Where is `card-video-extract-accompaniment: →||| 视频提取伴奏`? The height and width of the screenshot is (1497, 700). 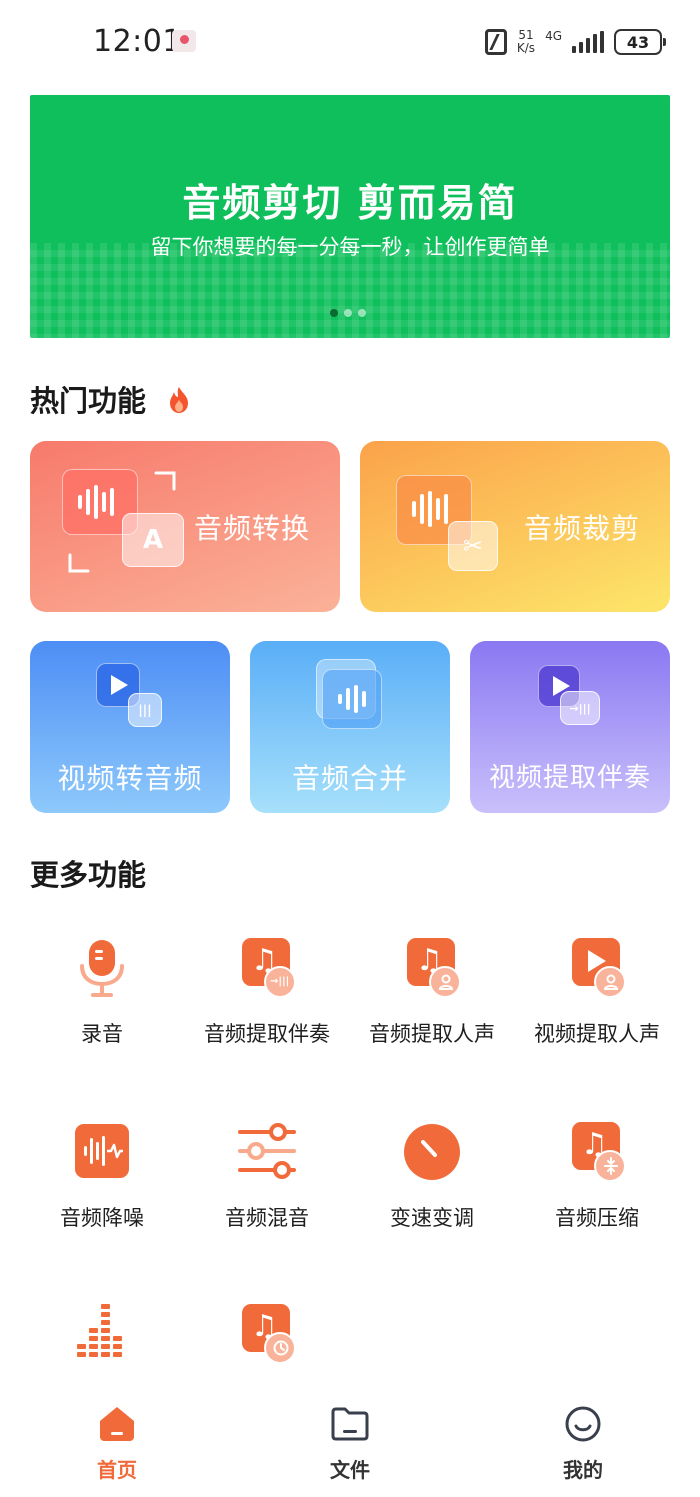
card-video-extract-accompaniment: →||| 视频提取伴奏 is located at coordinates (570, 727).